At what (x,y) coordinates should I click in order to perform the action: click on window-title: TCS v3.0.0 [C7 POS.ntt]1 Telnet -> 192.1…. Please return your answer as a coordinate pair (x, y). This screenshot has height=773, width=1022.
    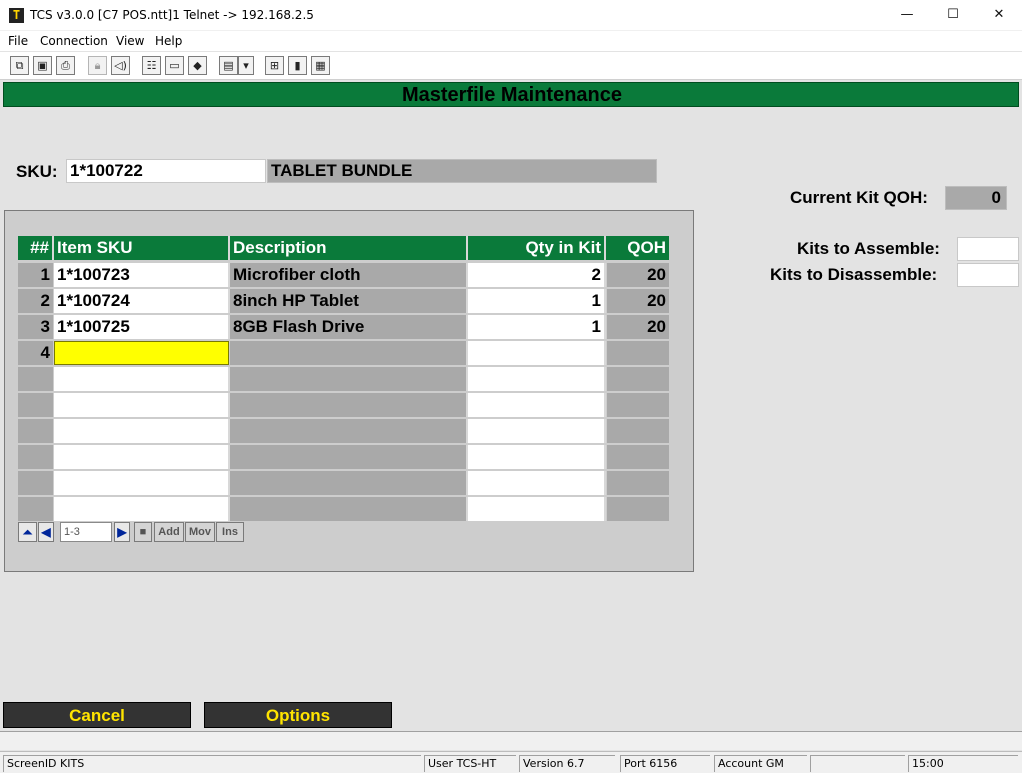
    Looking at the image, I should click on (172, 15).